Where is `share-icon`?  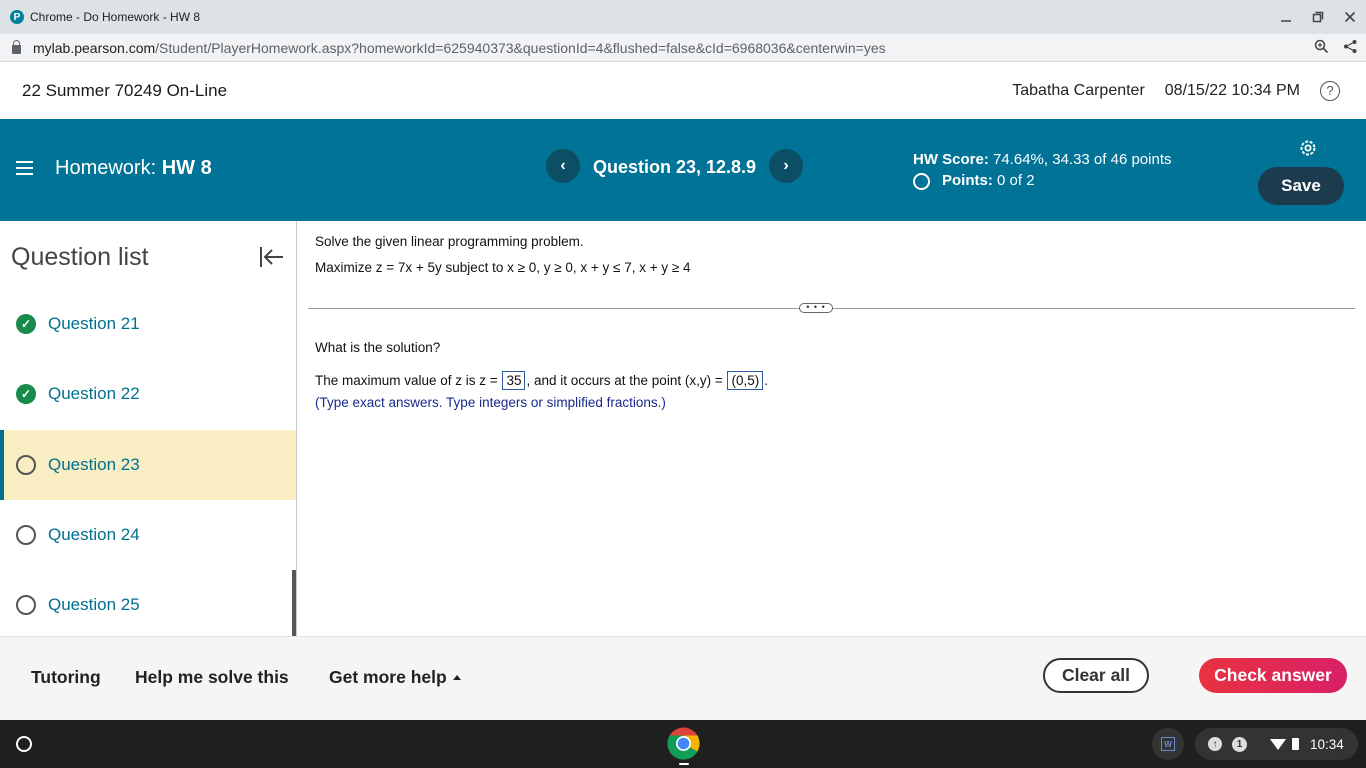 share-icon is located at coordinates (1350, 48).